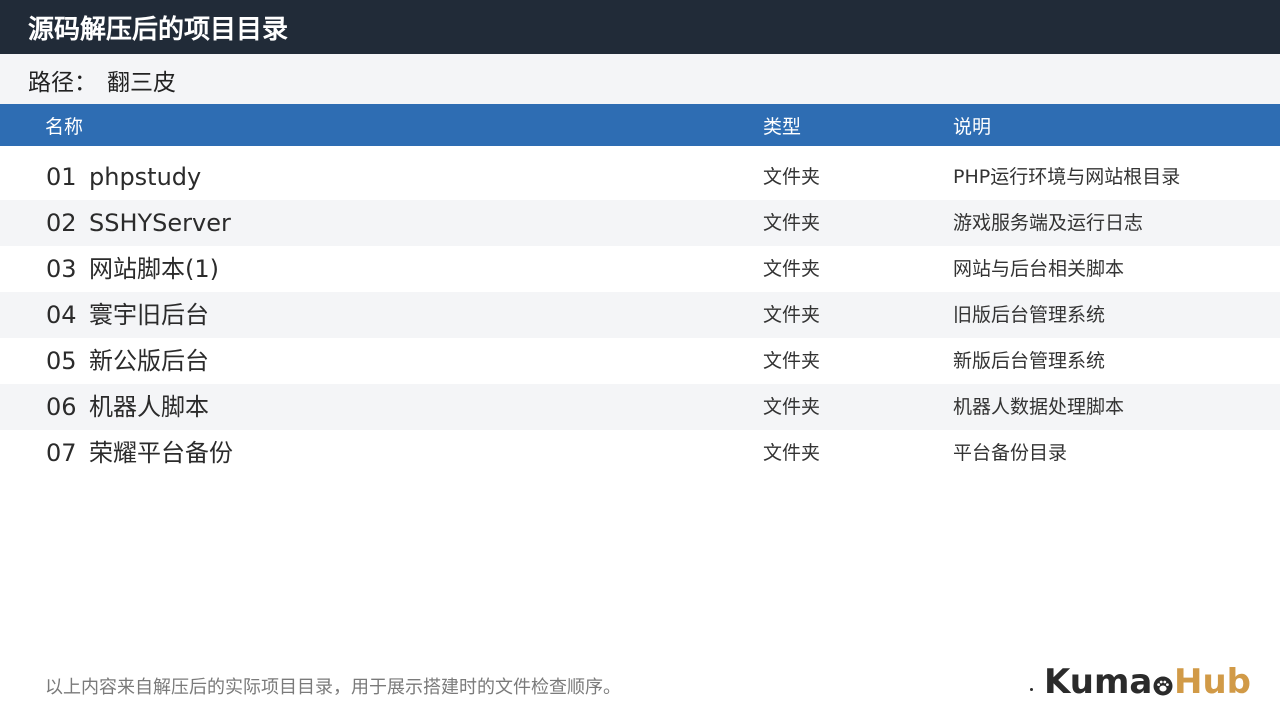 The image size is (1280, 720). What do you see at coordinates (61, 407) in the screenshot?
I see `row-number: 06` at bounding box center [61, 407].